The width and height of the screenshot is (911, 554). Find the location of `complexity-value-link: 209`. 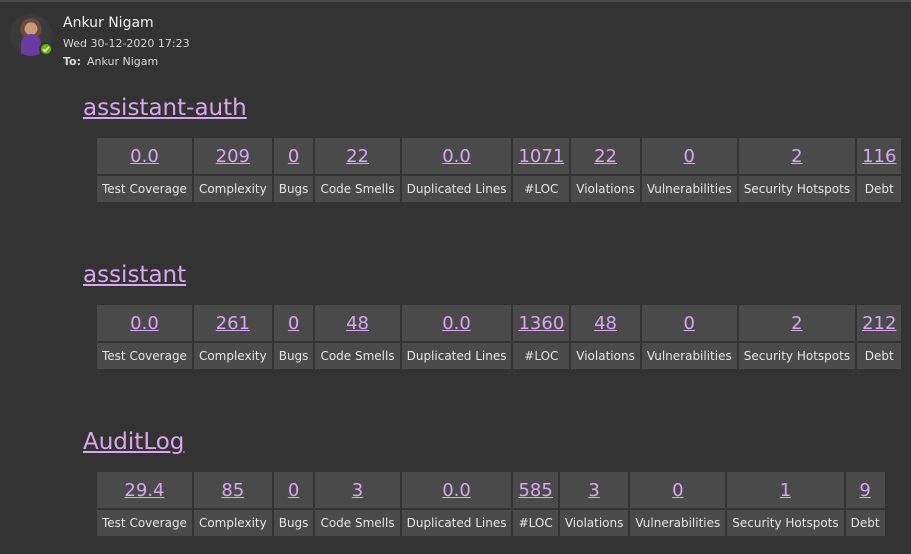

complexity-value-link: 209 is located at coordinates (233, 156).